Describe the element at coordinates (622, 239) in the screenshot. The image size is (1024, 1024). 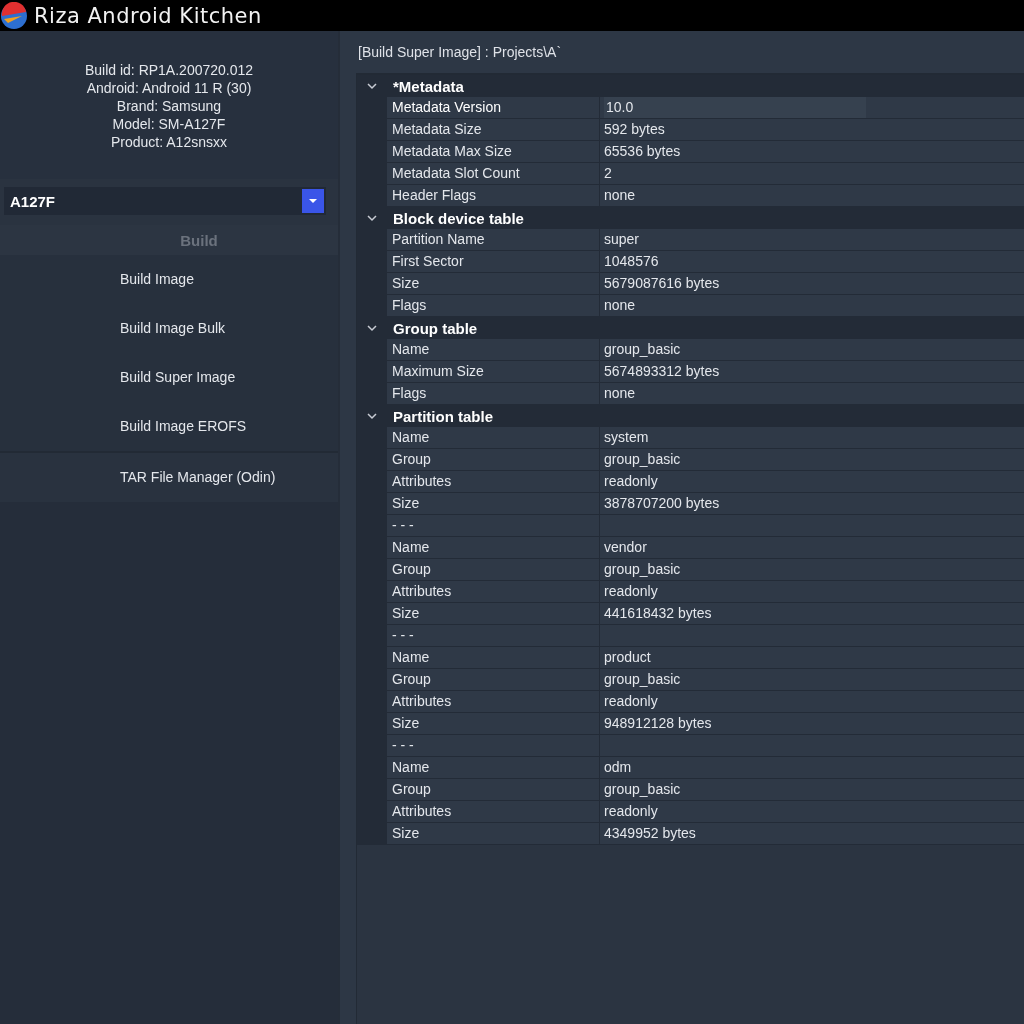
I see `property-value: super` at that location.